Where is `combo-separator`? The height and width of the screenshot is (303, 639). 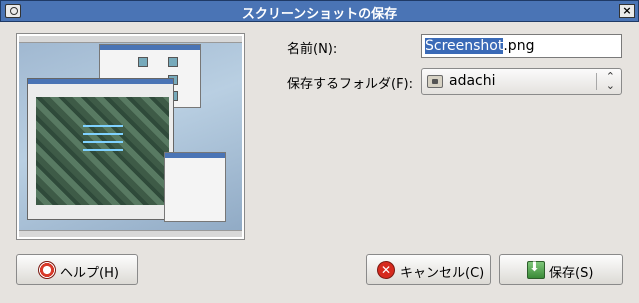 combo-separator is located at coordinates (596, 81).